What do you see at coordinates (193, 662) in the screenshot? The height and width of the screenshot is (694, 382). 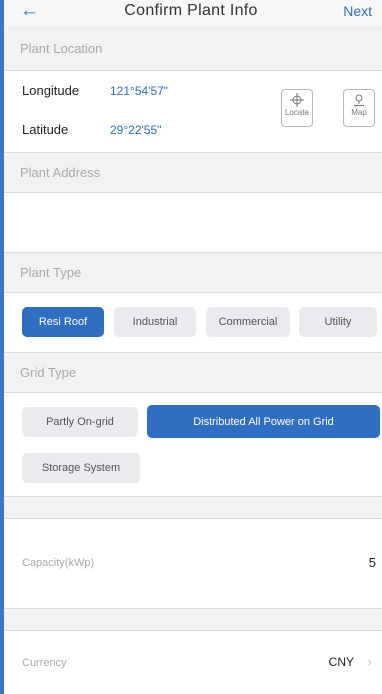 I see `currency-row: Currency CNY ›` at bounding box center [193, 662].